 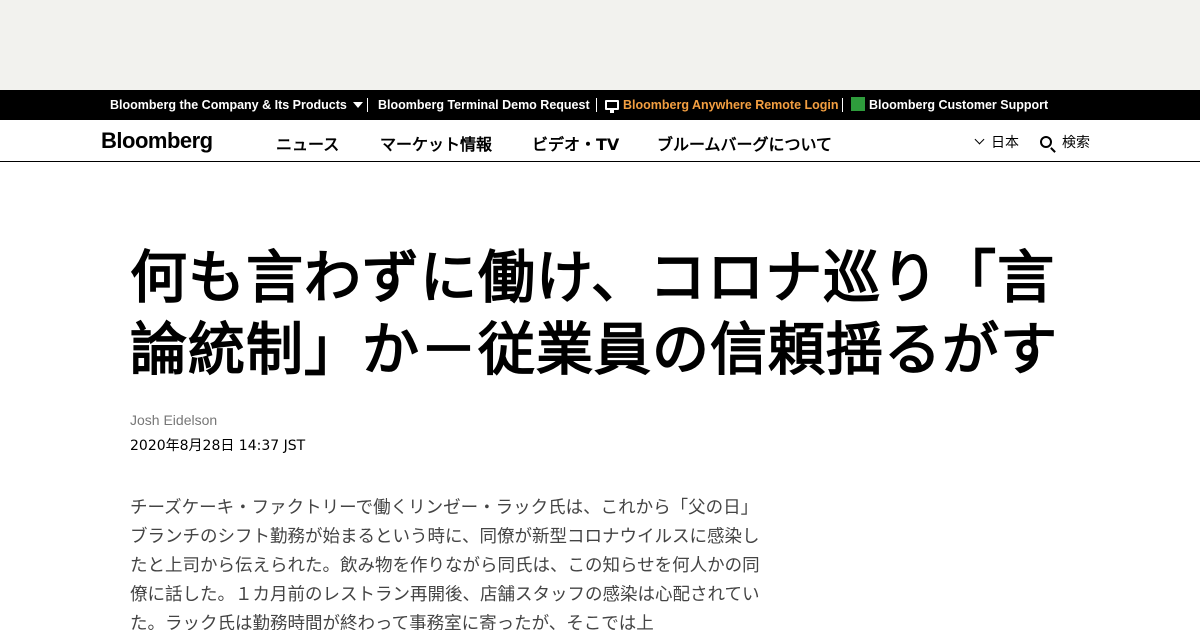 What do you see at coordinates (979, 139) in the screenshot?
I see `chevron-down-icon` at bounding box center [979, 139].